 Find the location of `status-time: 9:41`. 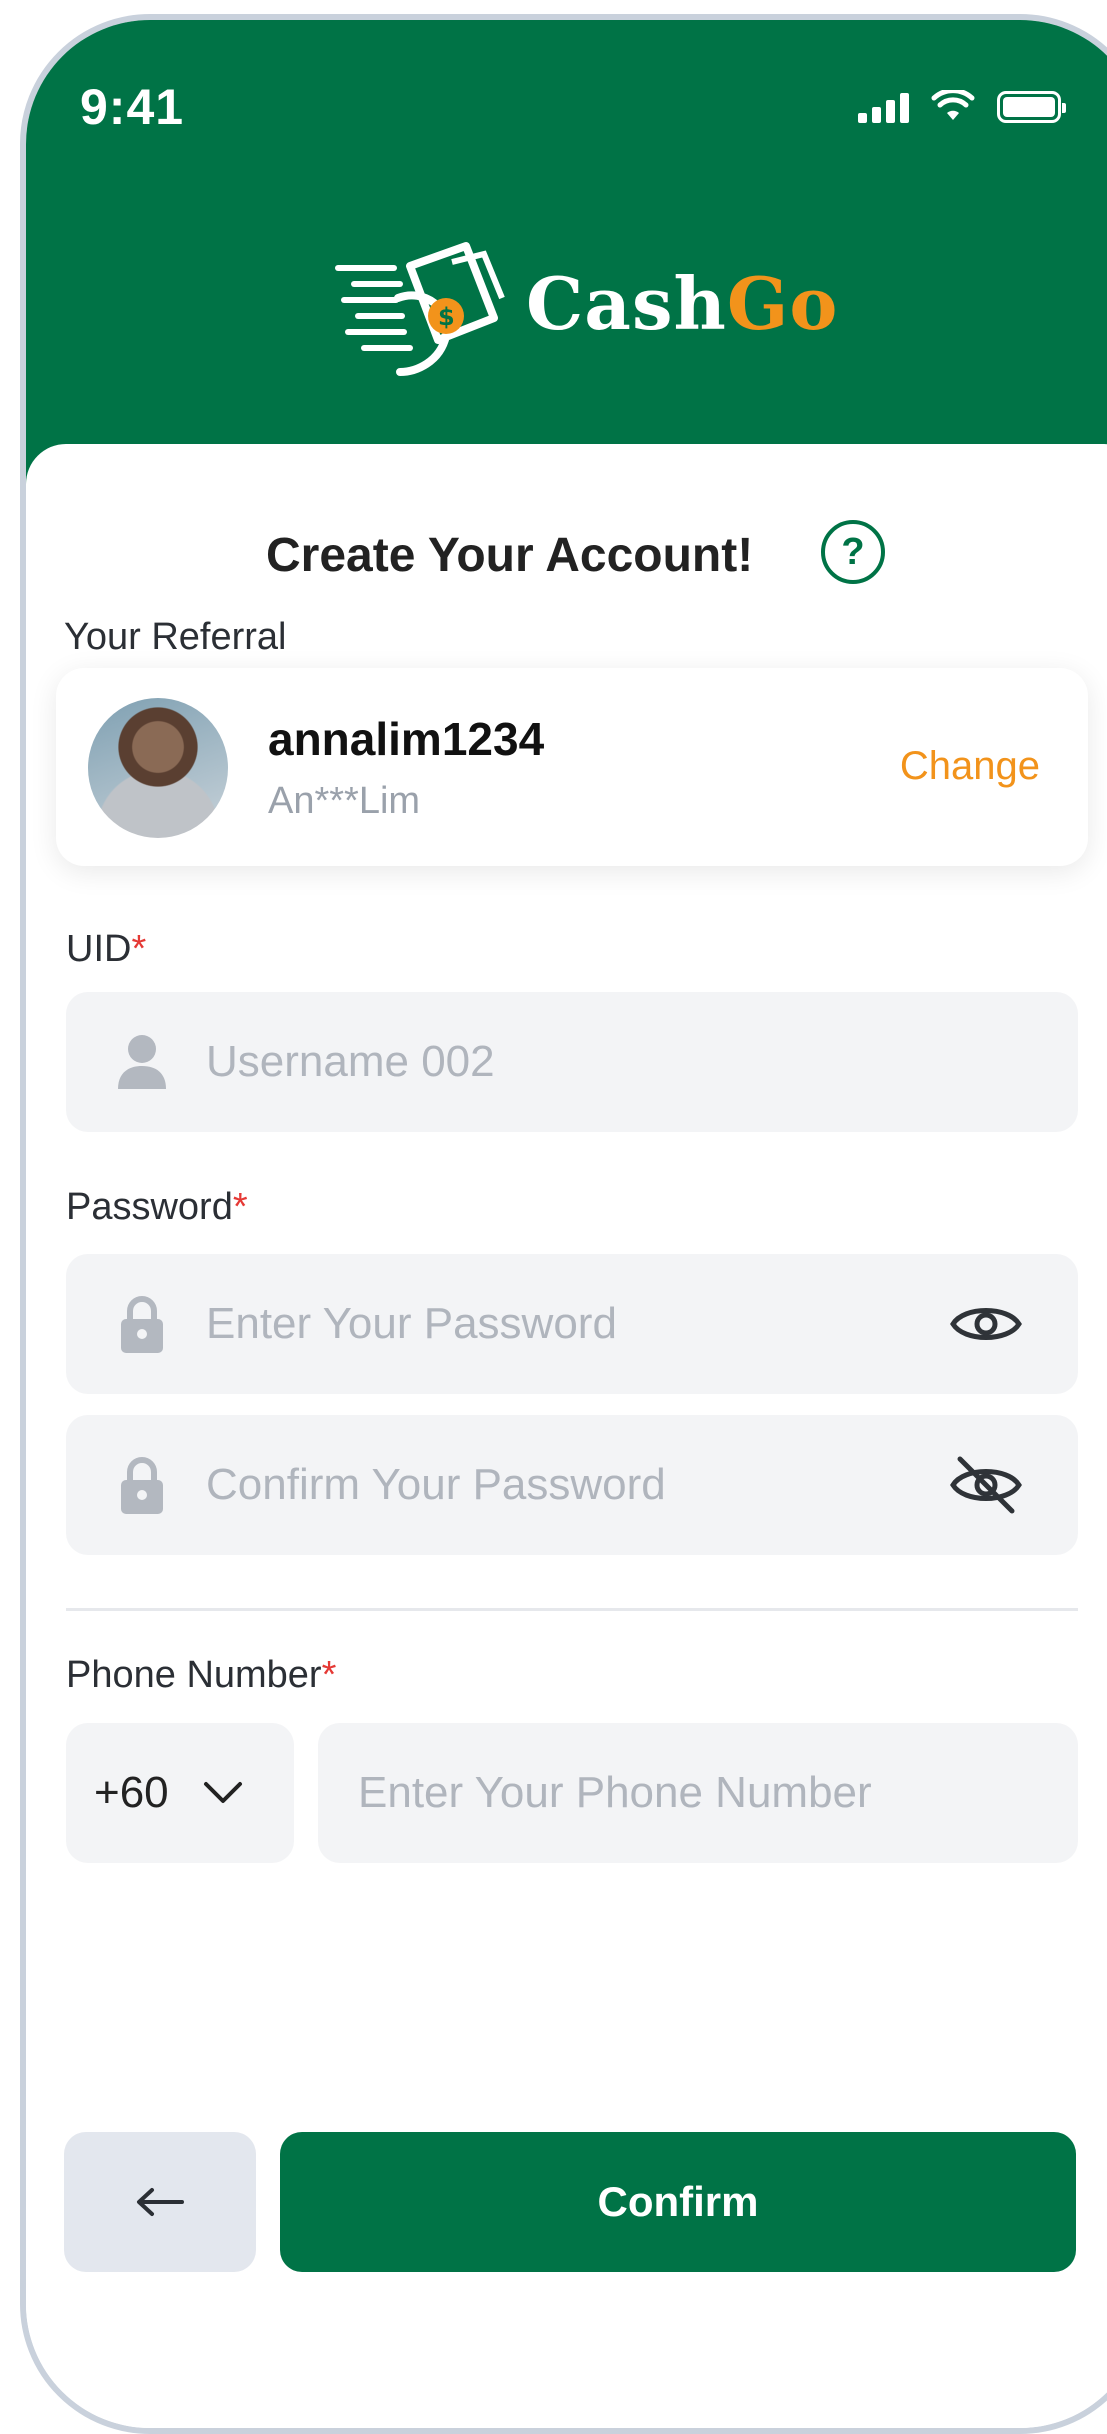

status-time: 9:41 is located at coordinates (132, 107).